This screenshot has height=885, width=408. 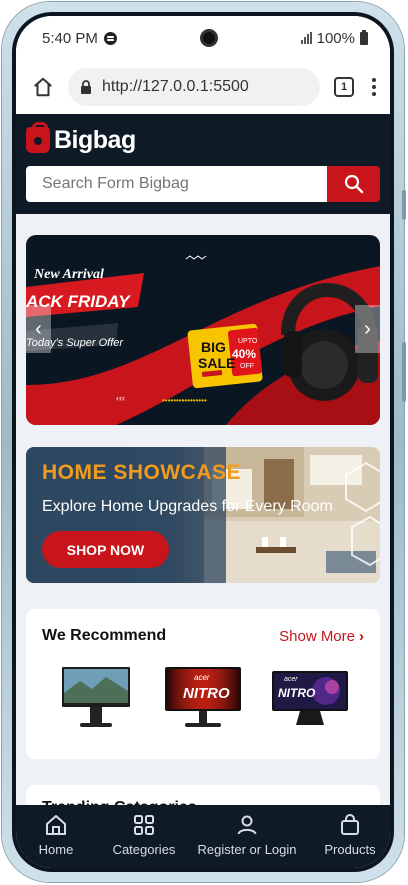 I want to click on address-bar: http://127.0.0.1:5500, so click(x=194, y=87).